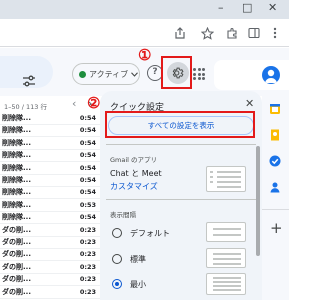 The width and height of the screenshot is (320, 300). I want to click on add-icon: +, so click(276, 228).